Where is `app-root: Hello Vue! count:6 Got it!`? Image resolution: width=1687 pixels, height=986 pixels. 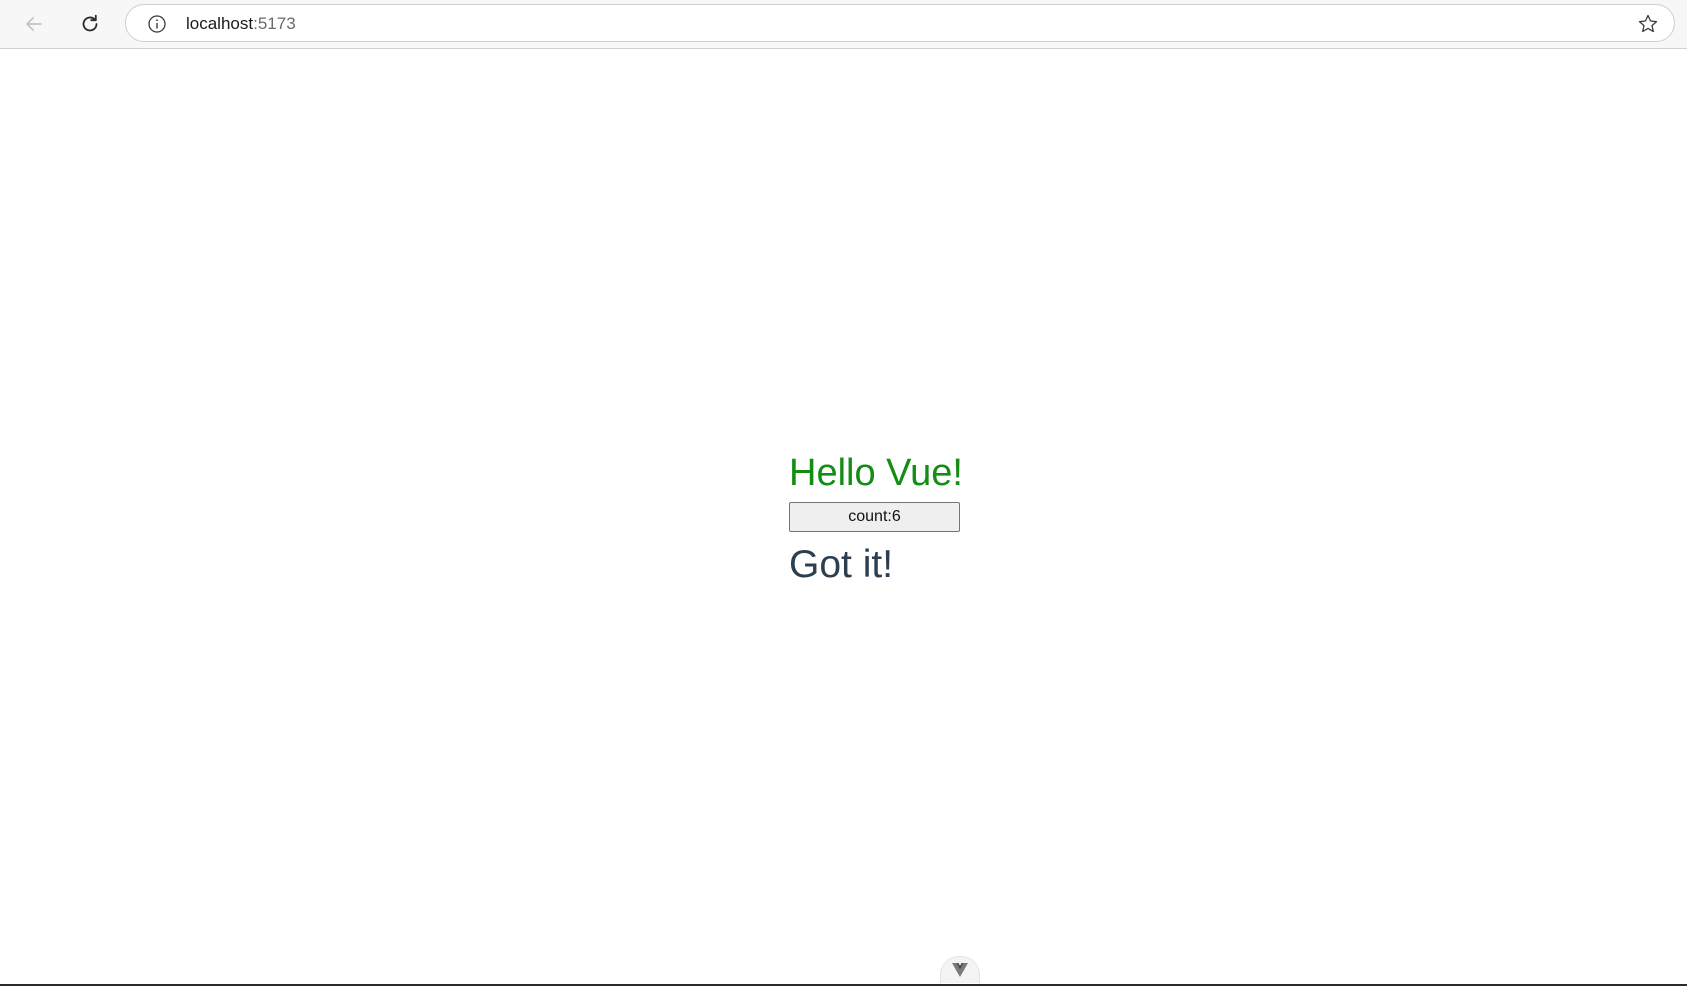 app-root: Hello Vue! count:6 Got it! is located at coordinates (876, 519).